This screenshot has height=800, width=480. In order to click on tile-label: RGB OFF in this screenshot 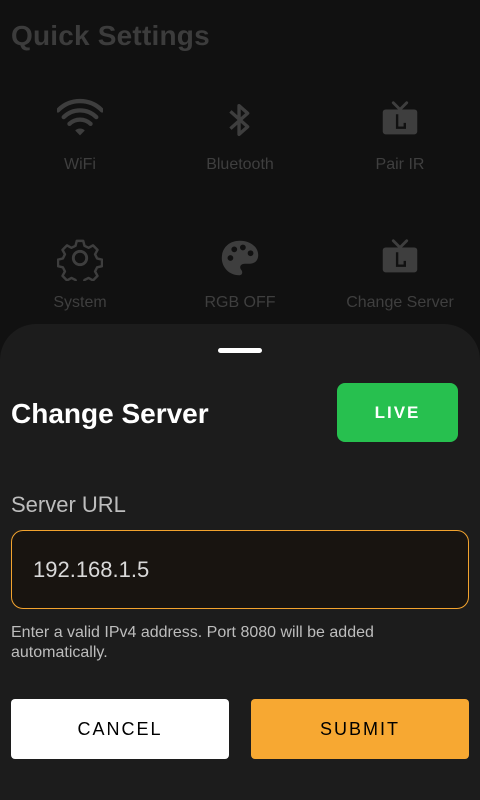, I will do `click(240, 302)`.